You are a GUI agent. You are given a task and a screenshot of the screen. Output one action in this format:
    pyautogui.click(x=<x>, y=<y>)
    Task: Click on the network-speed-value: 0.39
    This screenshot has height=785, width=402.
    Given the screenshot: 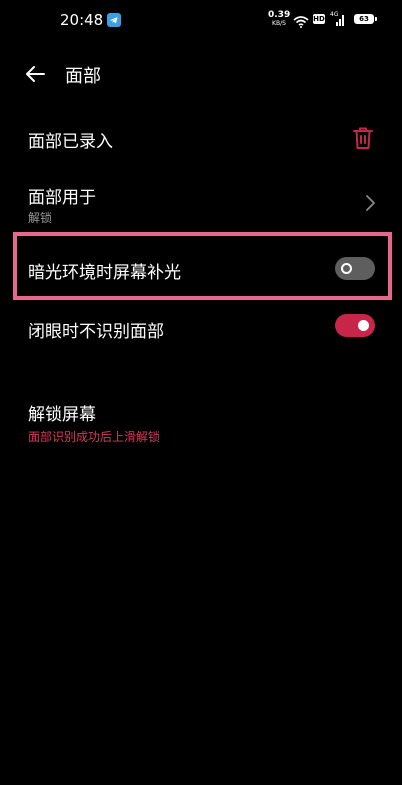 What is the action you would take?
    pyautogui.click(x=279, y=15)
    